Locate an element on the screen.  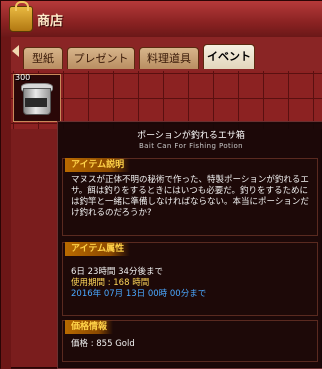
shop-bag-icon is located at coordinates (21, 16).